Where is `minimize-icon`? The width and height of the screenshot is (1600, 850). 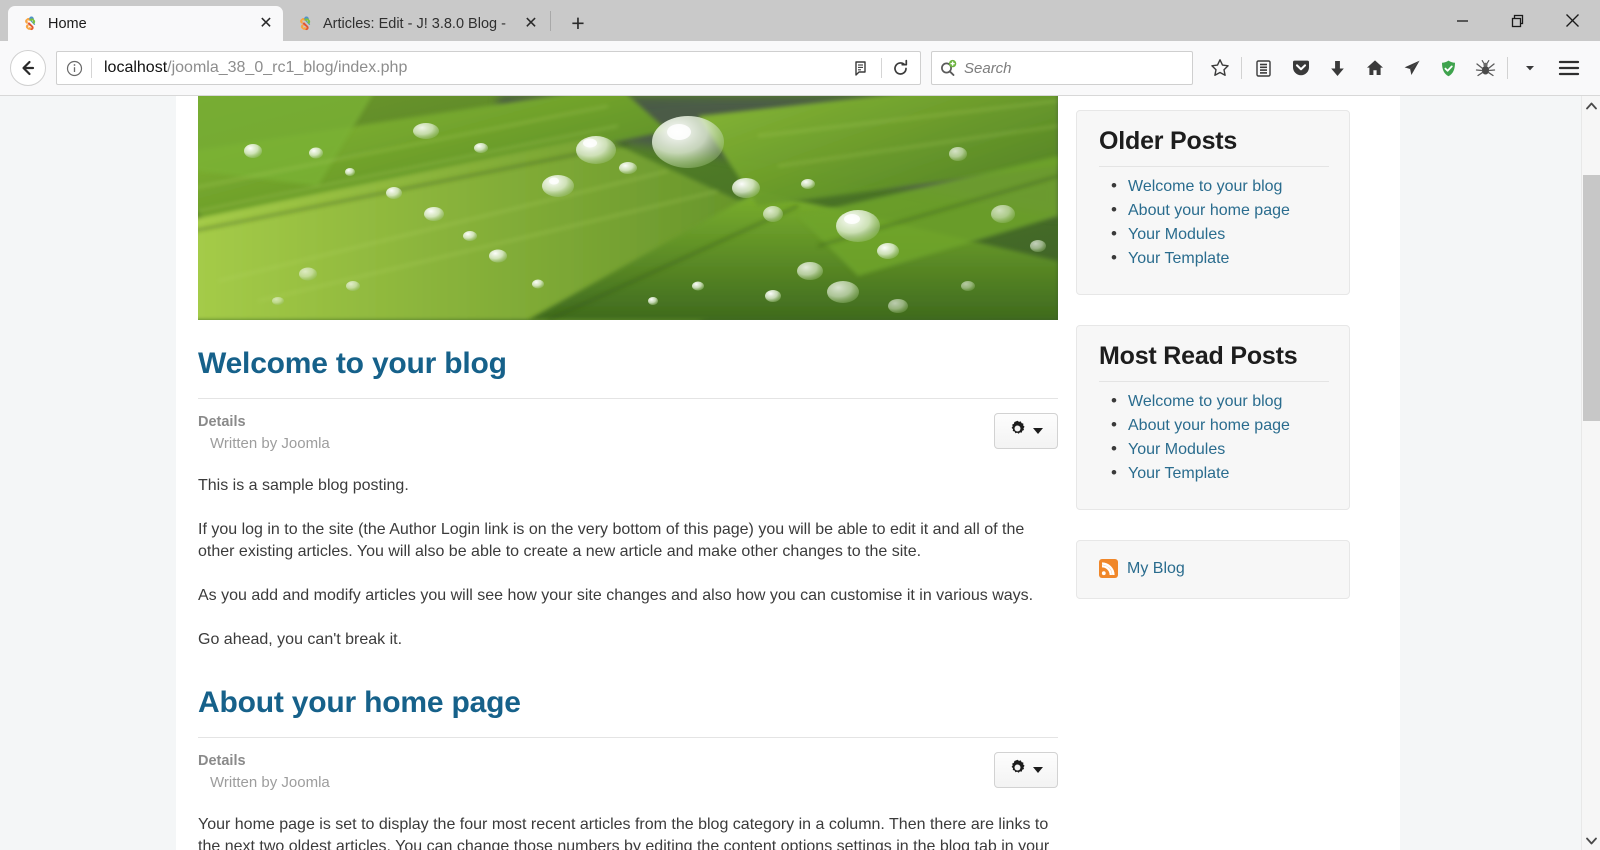 minimize-icon is located at coordinates (1462, 20).